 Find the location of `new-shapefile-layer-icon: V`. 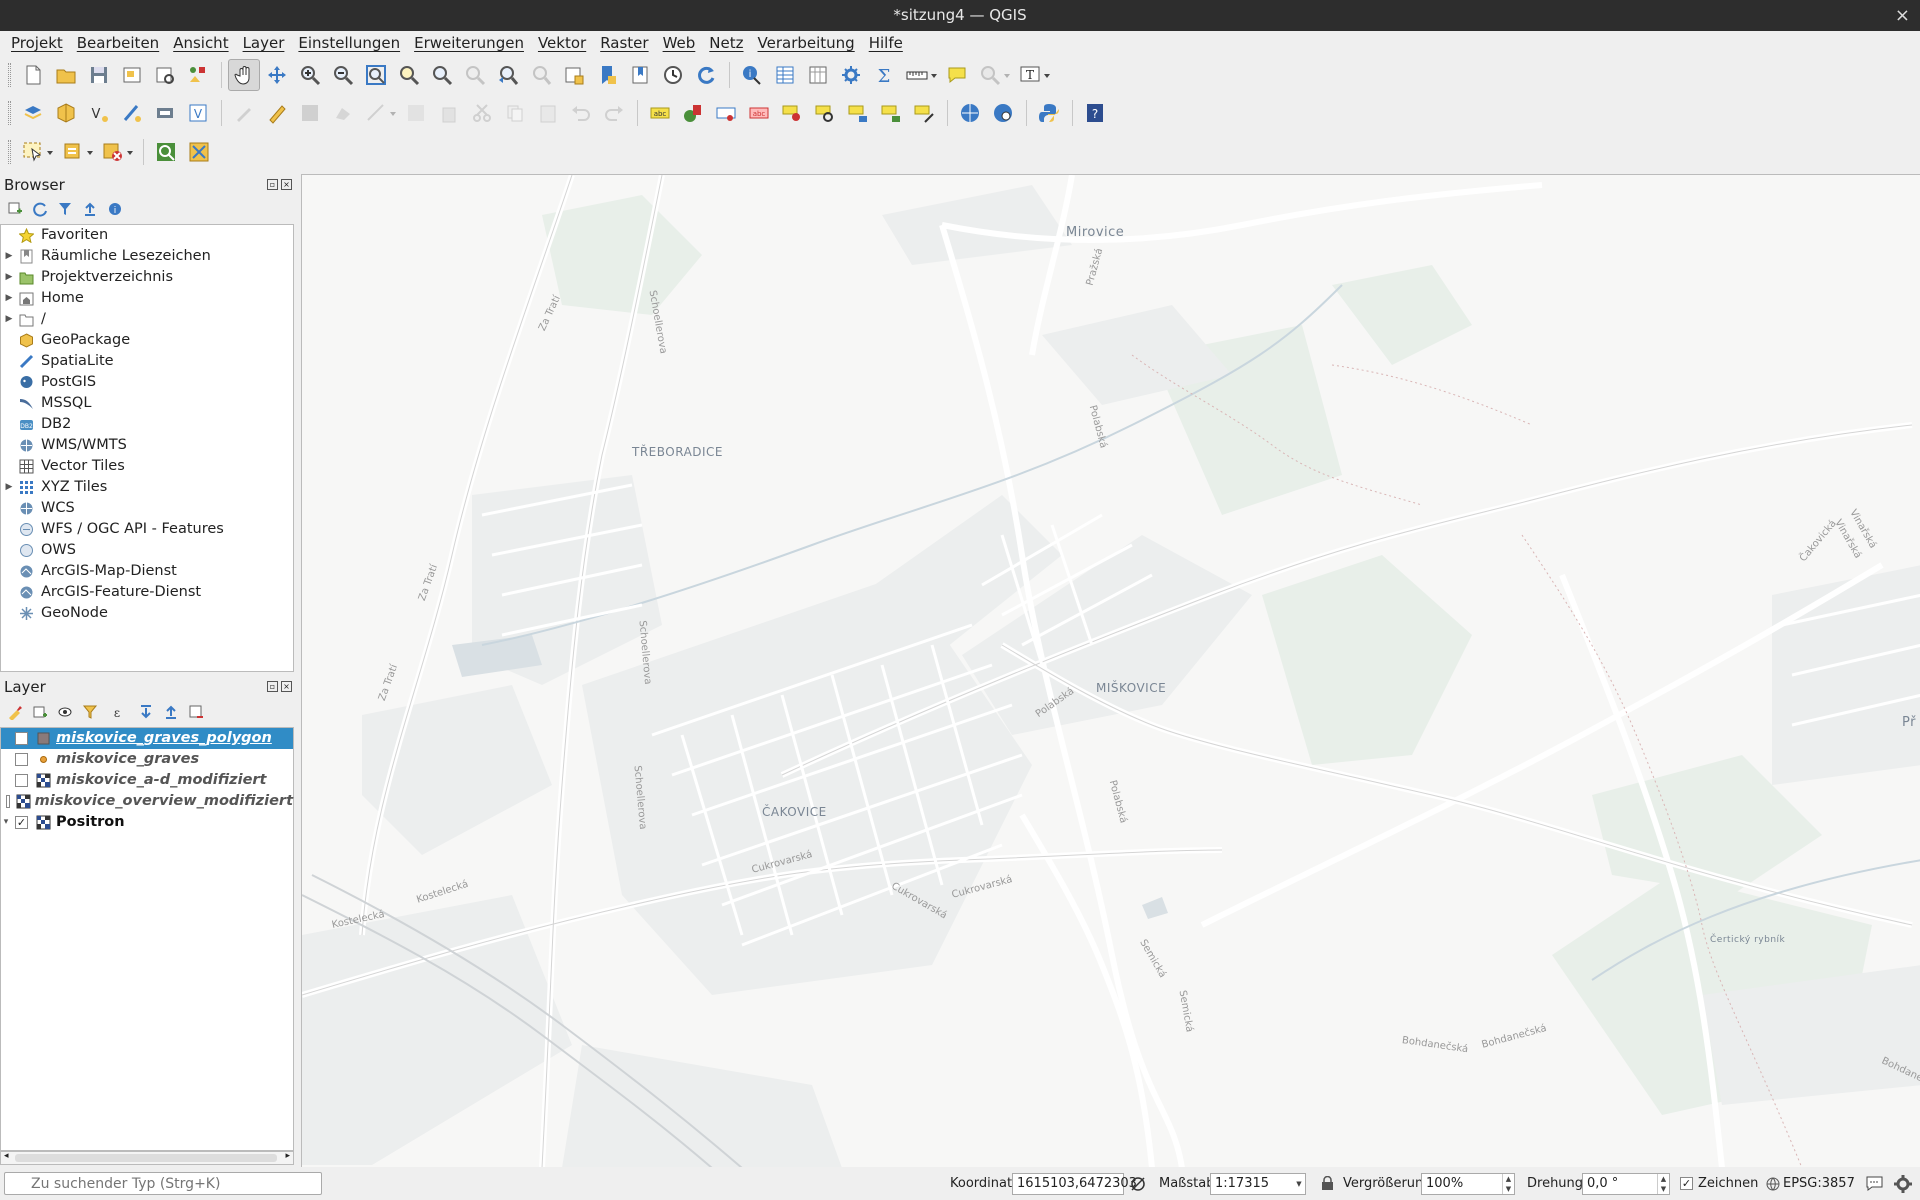

new-shapefile-layer-icon: V is located at coordinates (99, 113).